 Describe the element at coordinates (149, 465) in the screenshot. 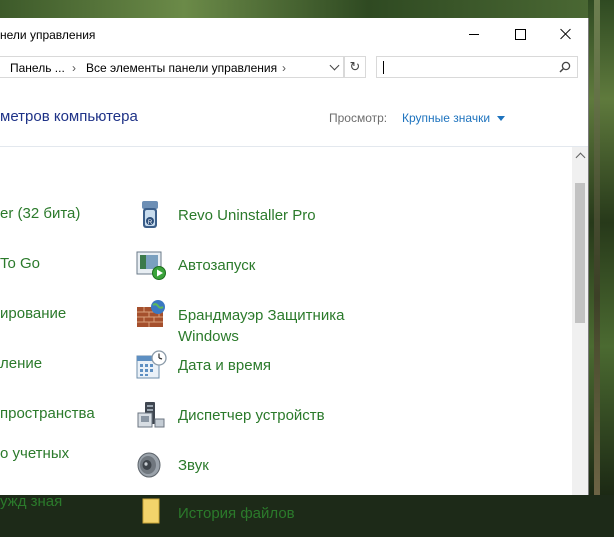

I see `sound-icon` at that location.